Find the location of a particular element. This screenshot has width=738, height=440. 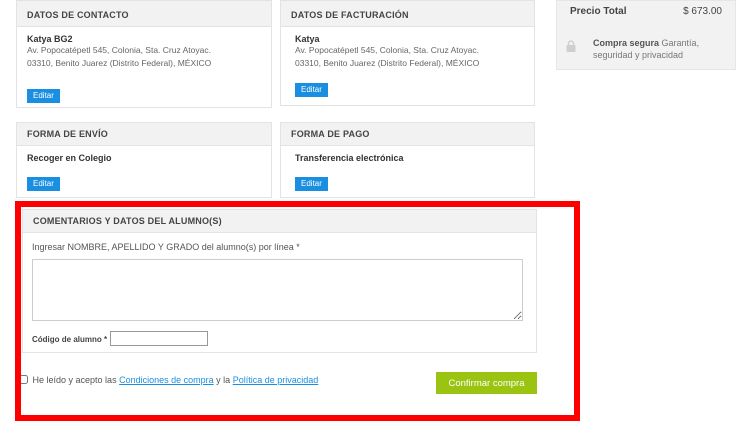

contact-name: Katya BG2 is located at coordinates (50, 39).